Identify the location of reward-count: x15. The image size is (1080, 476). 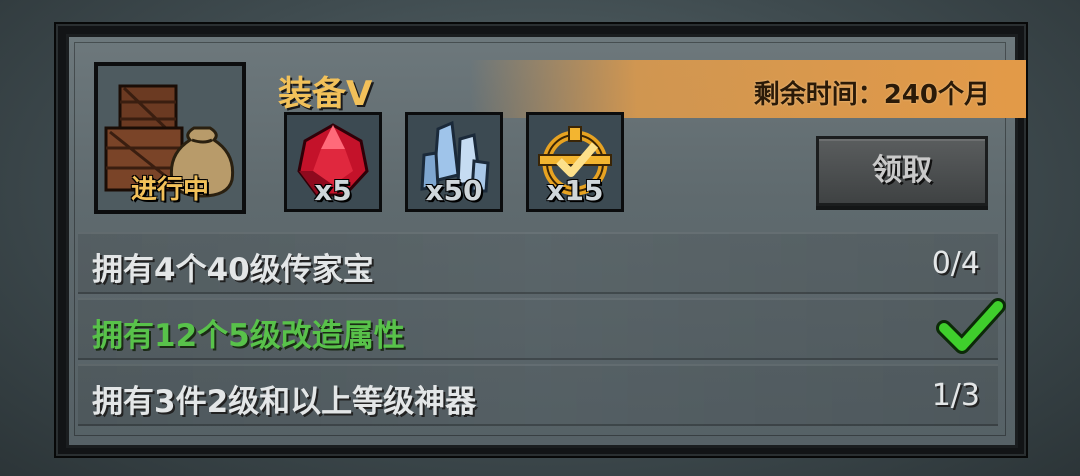
(575, 190).